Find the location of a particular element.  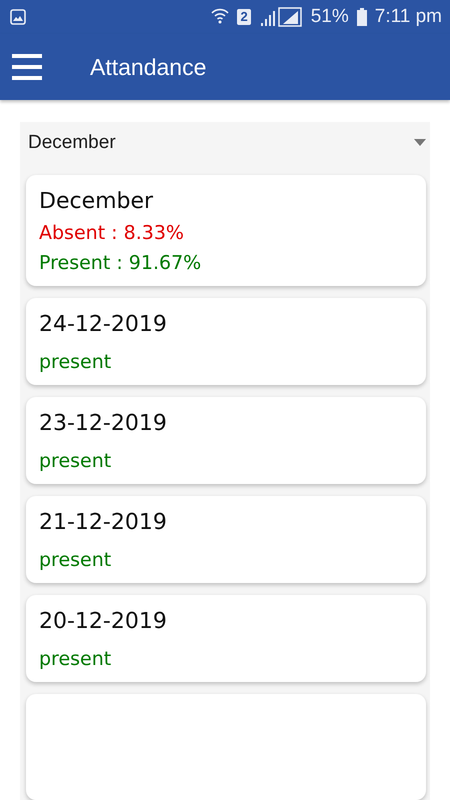

menu-button is located at coordinates (27, 67).